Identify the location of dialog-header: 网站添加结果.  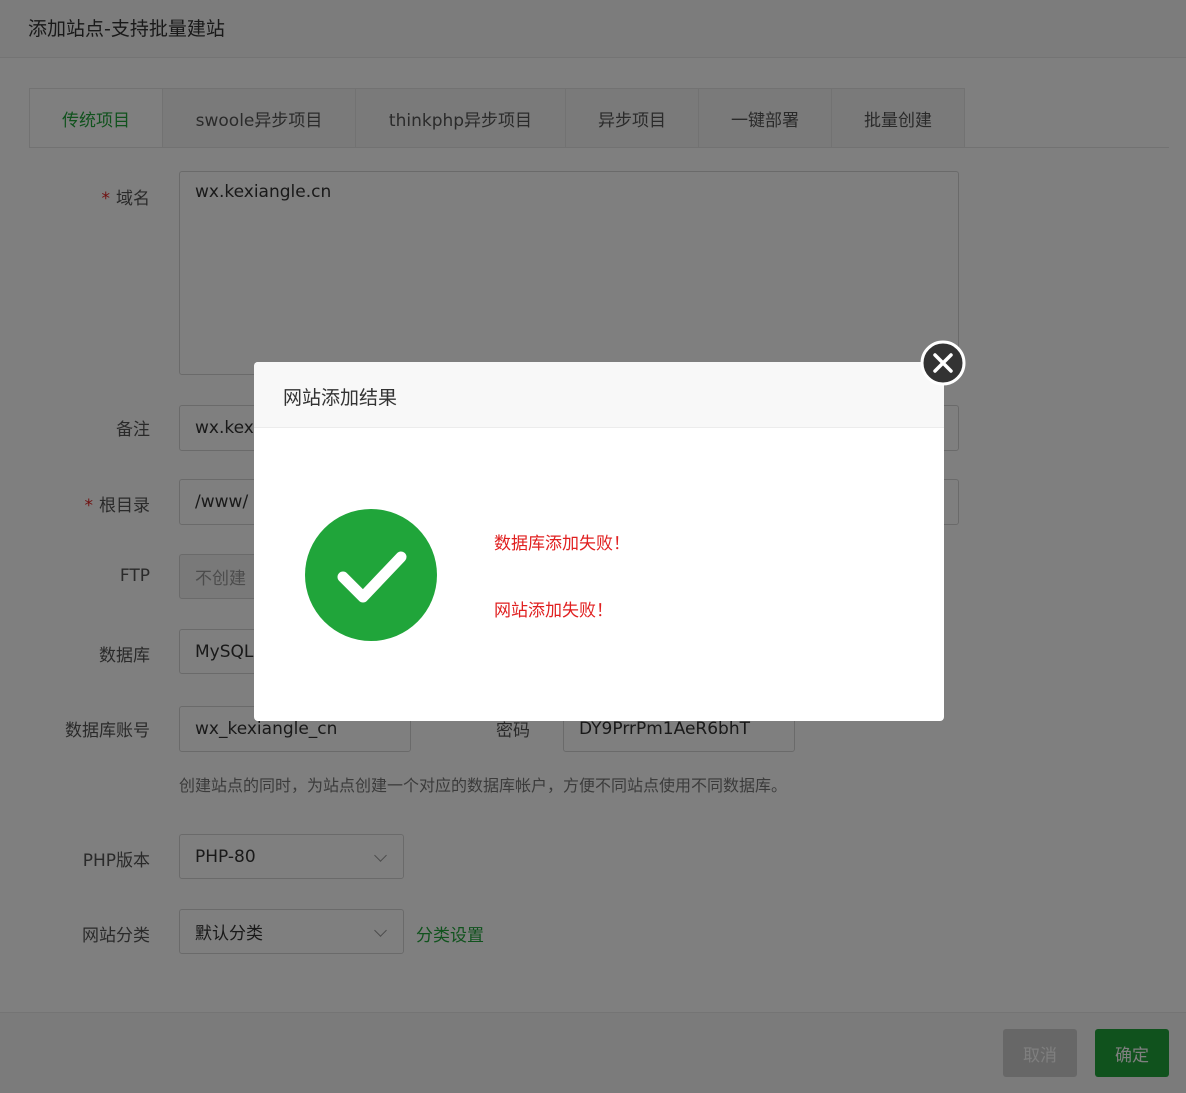
(599, 395).